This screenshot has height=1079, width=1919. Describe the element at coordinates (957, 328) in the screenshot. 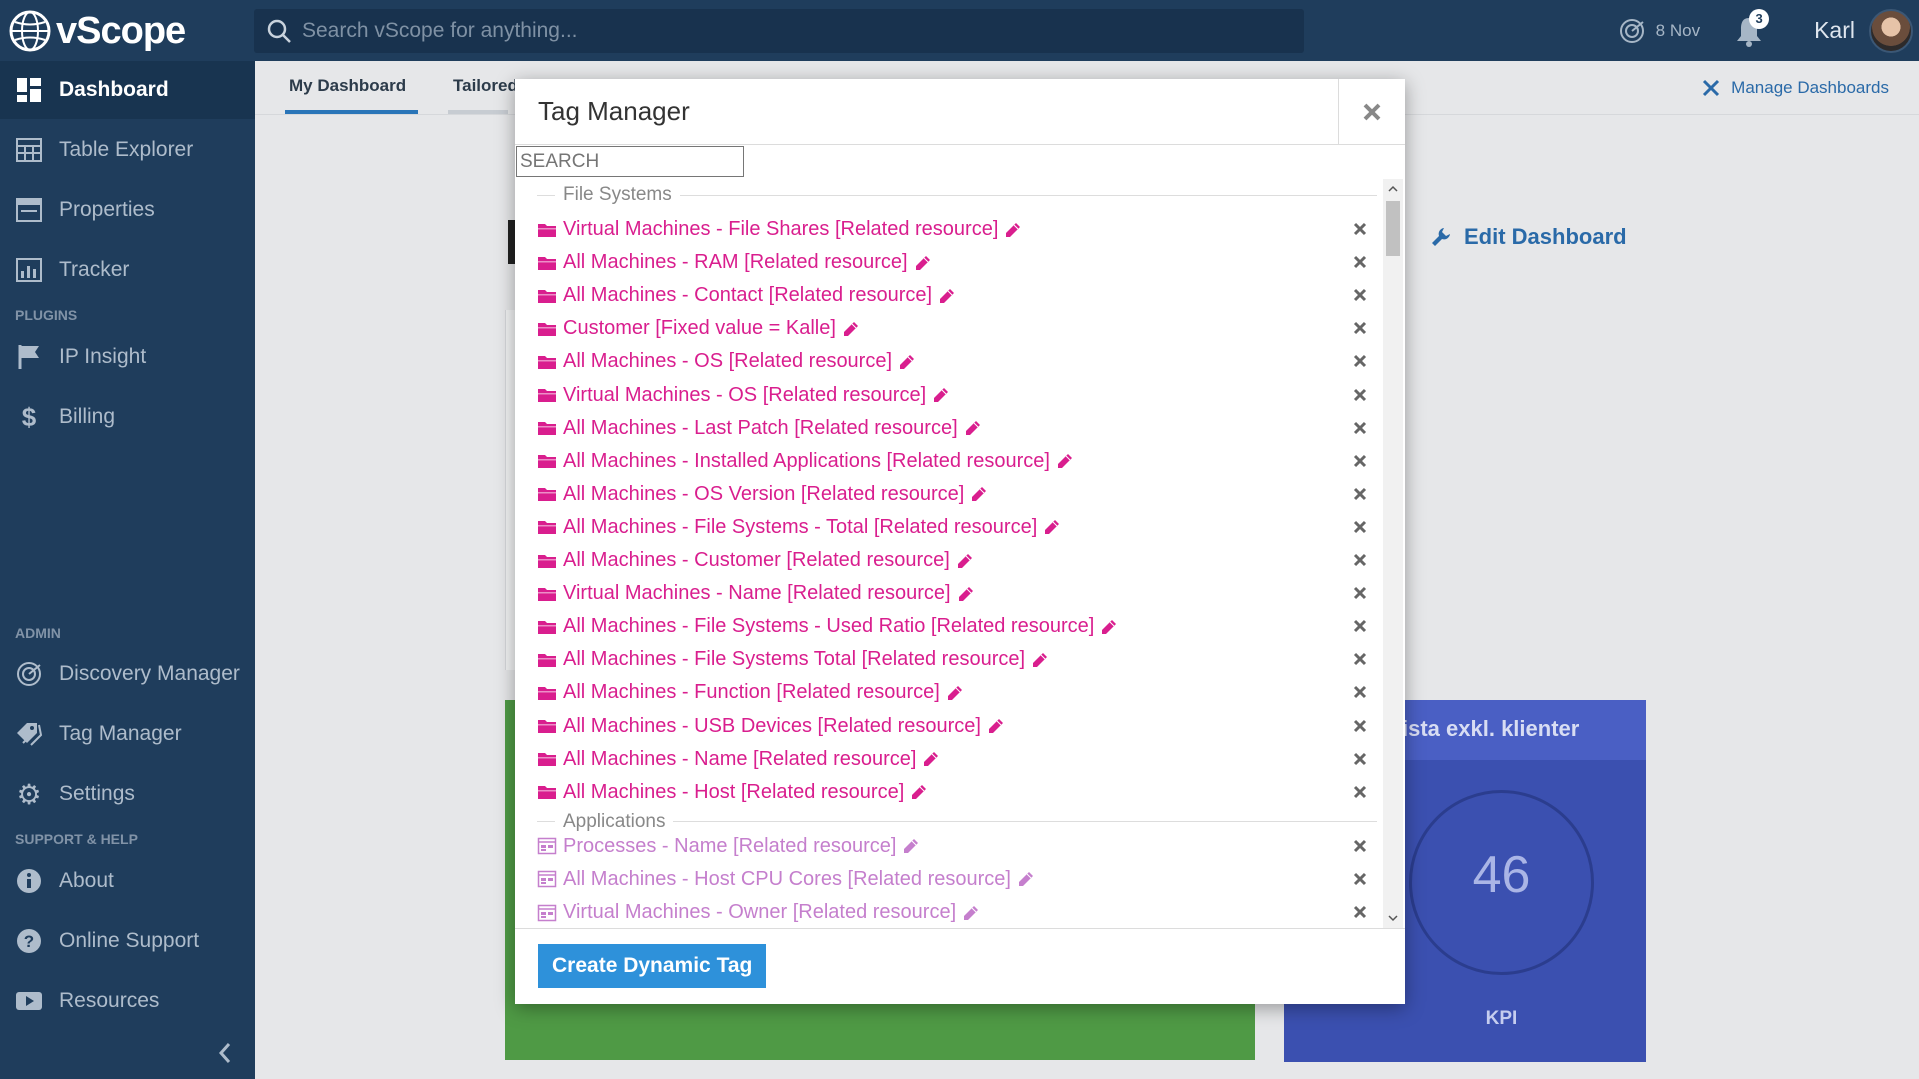

I see `tag-row: Customer [Fixed value = Kalle]` at that location.